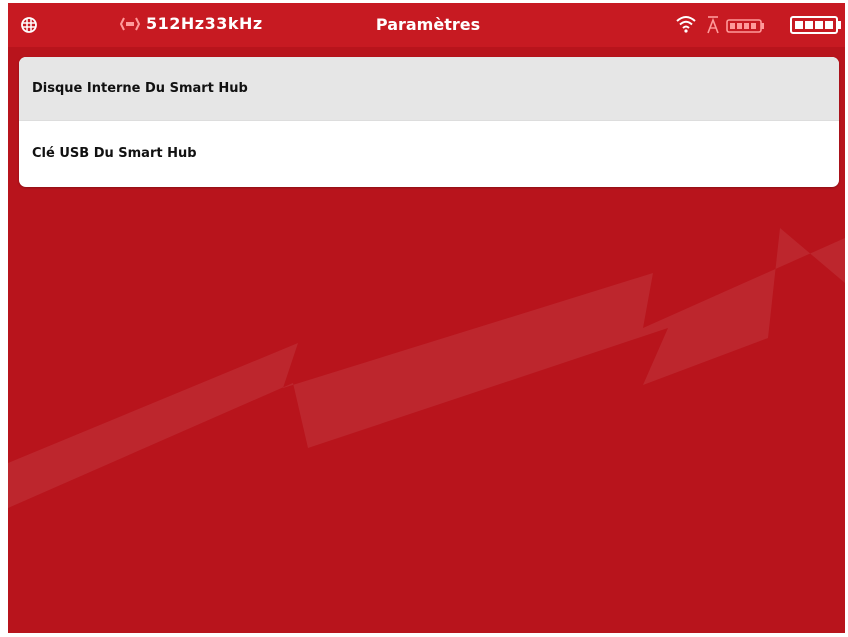 The height and width of the screenshot is (637, 848). Describe the element at coordinates (130, 23) in the screenshot. I see `signal-bracket-icon` at that location.